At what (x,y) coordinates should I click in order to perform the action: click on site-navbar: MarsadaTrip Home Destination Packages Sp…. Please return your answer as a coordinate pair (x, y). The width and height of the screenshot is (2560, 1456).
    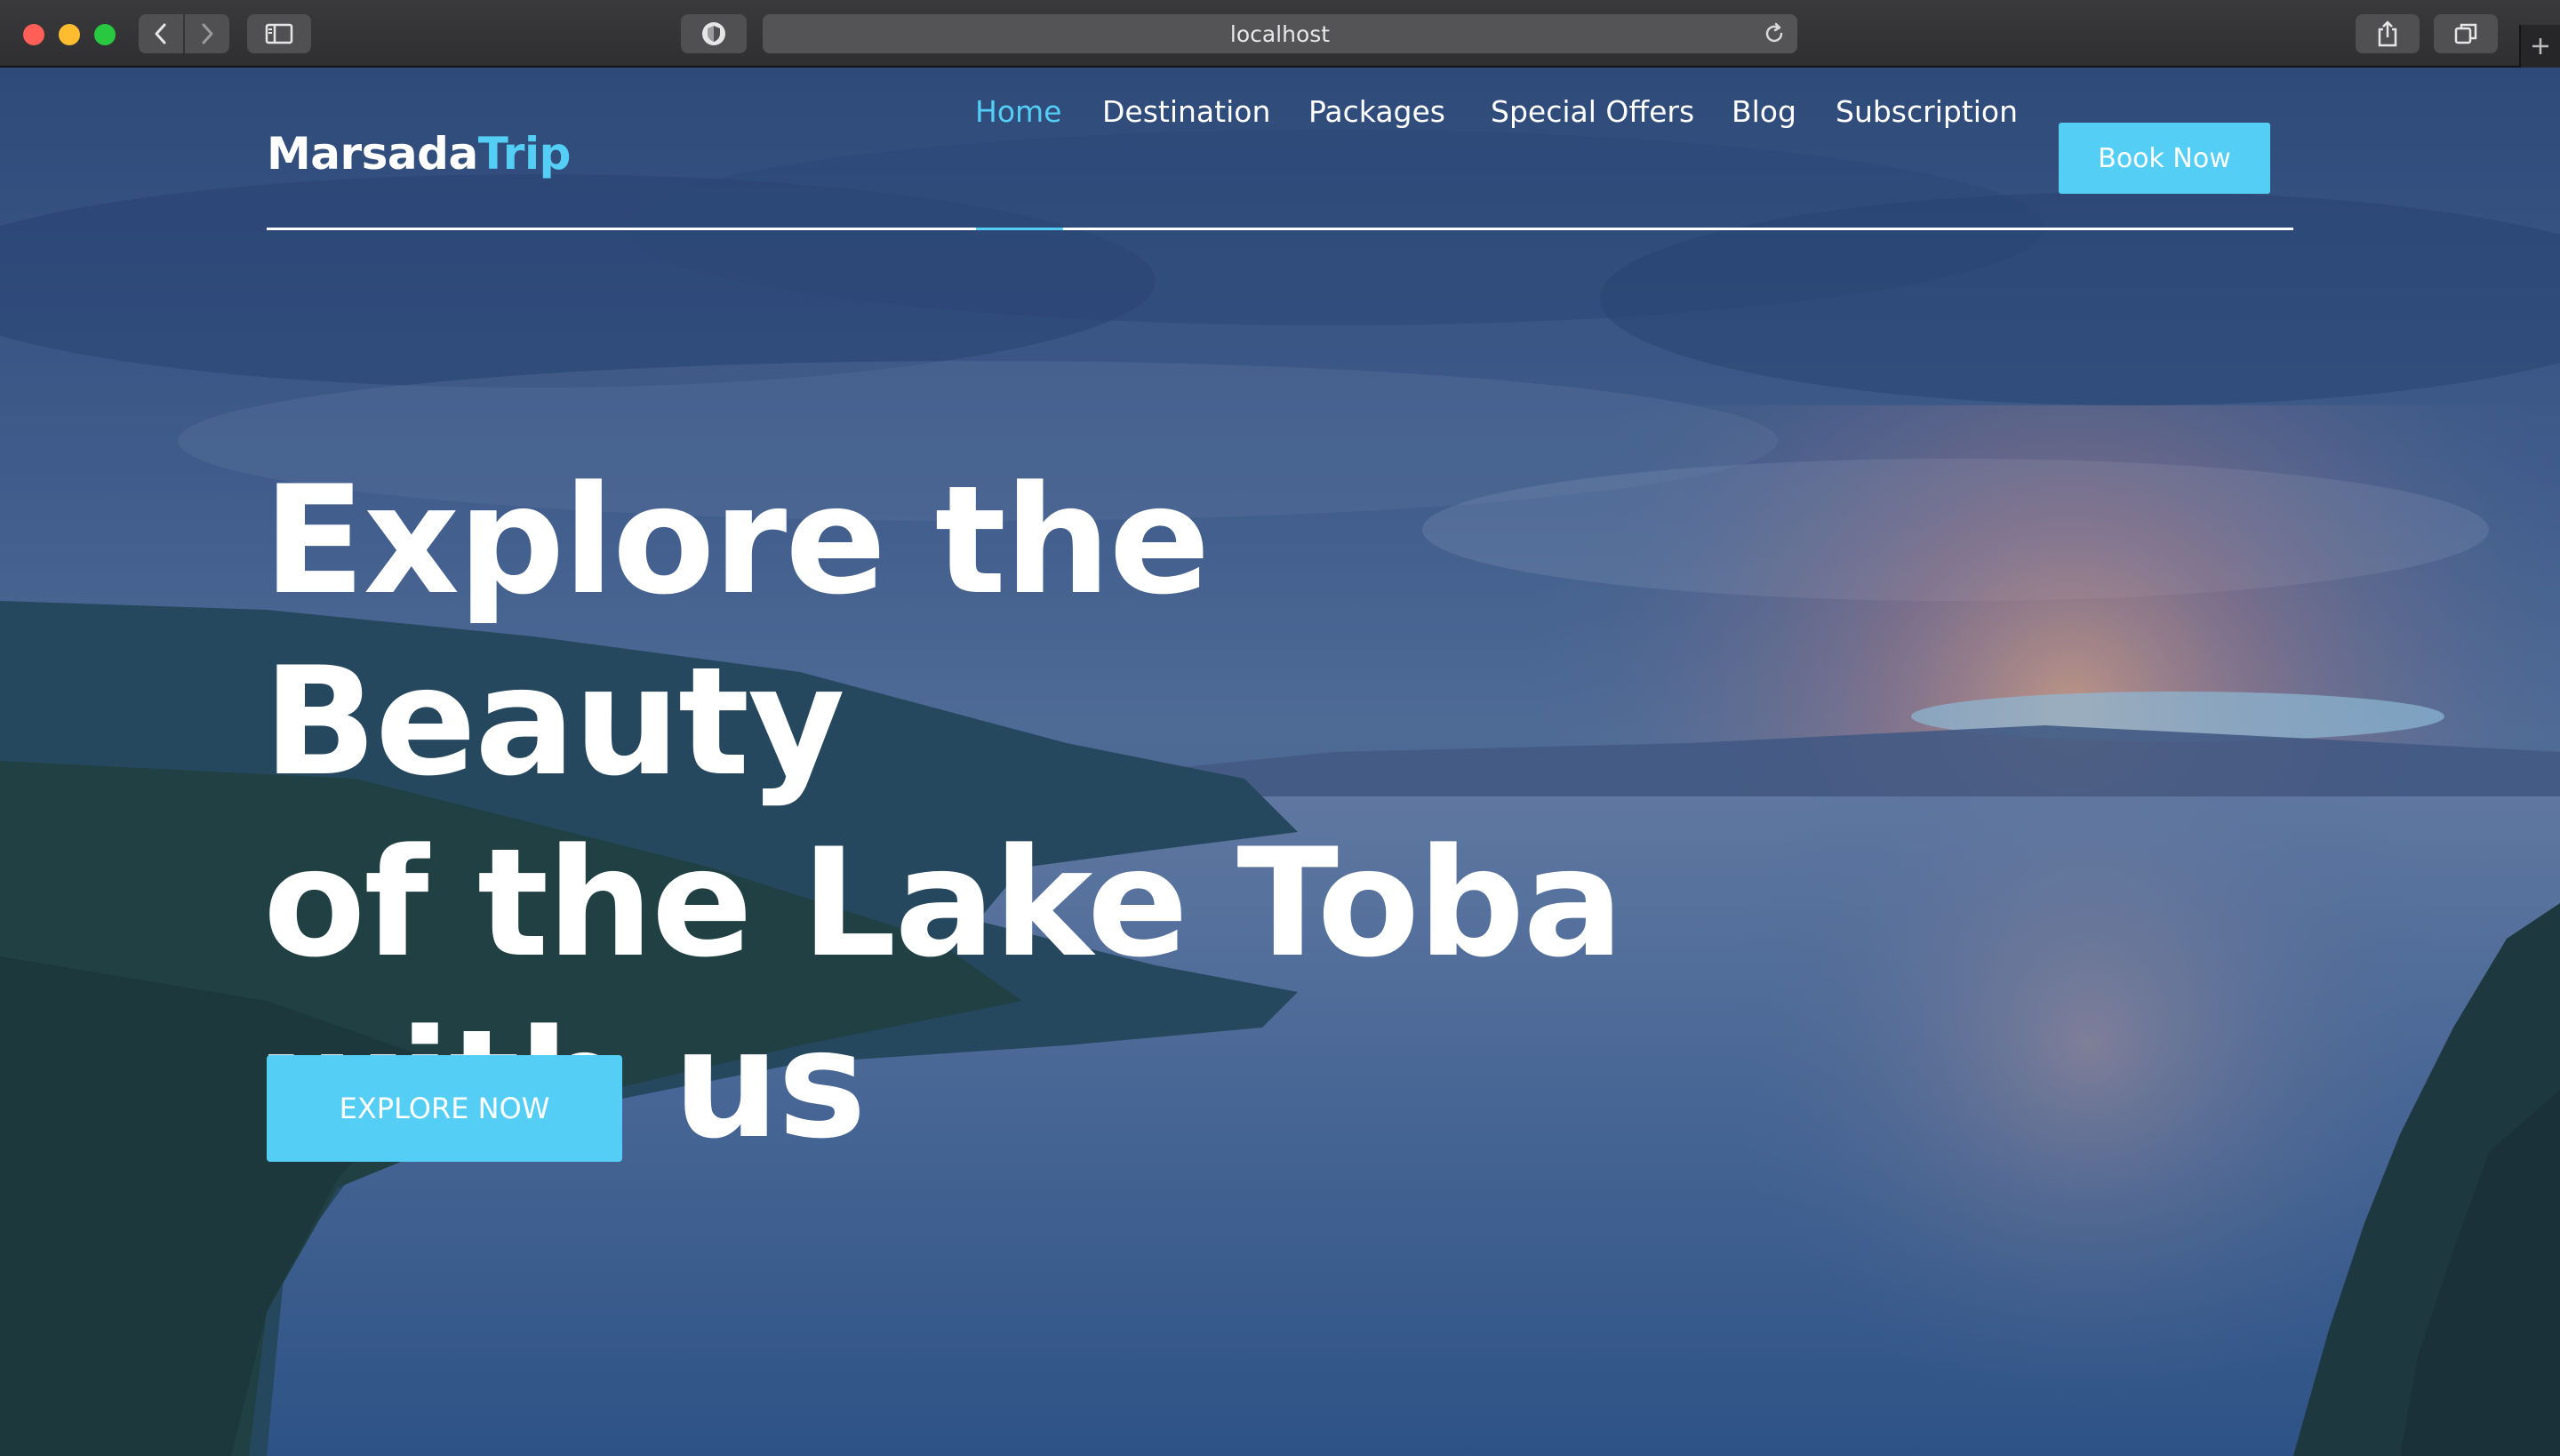
    Looking at the image, I should click on (1280, 162).